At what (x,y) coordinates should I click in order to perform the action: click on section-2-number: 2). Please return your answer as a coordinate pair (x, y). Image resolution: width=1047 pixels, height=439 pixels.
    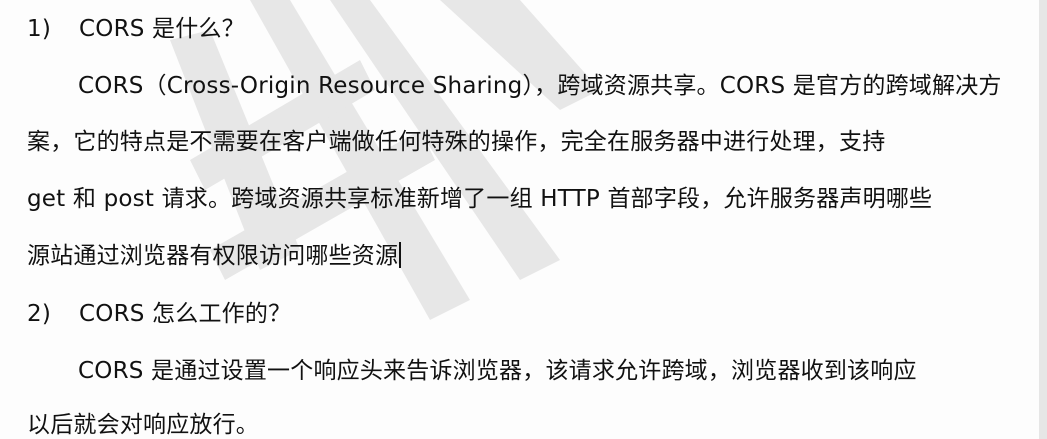
    Looking at the image, I should click on (39, 314).